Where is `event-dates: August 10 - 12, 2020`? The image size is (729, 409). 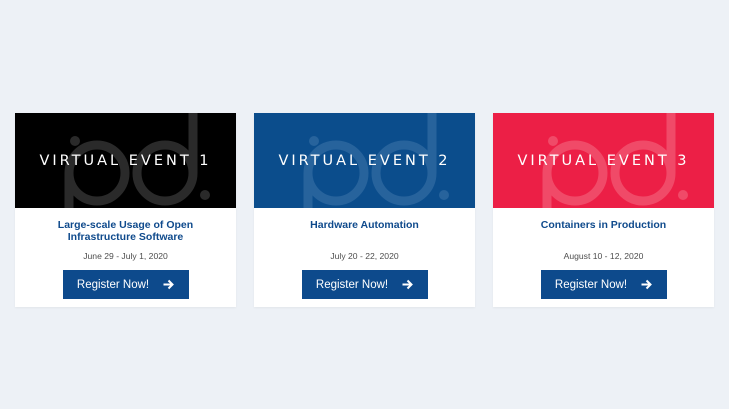 event-dates: August 10 - 12, 2020 is located at coordinates (603, 256).